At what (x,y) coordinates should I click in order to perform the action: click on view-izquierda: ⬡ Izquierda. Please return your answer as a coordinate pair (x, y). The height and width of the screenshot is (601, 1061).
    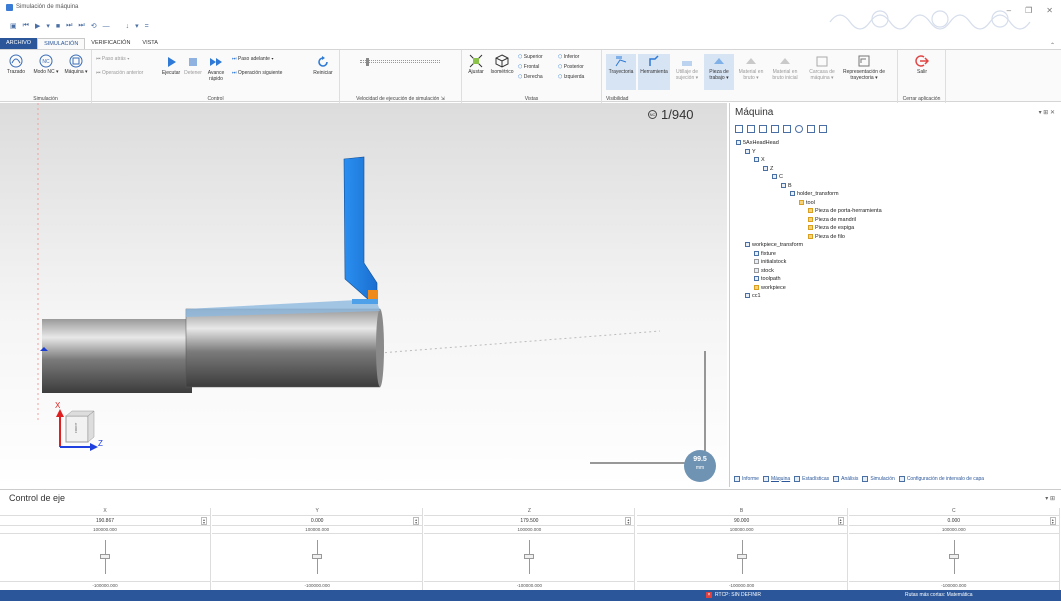
    Looking at the image, I should click on (571, 77).